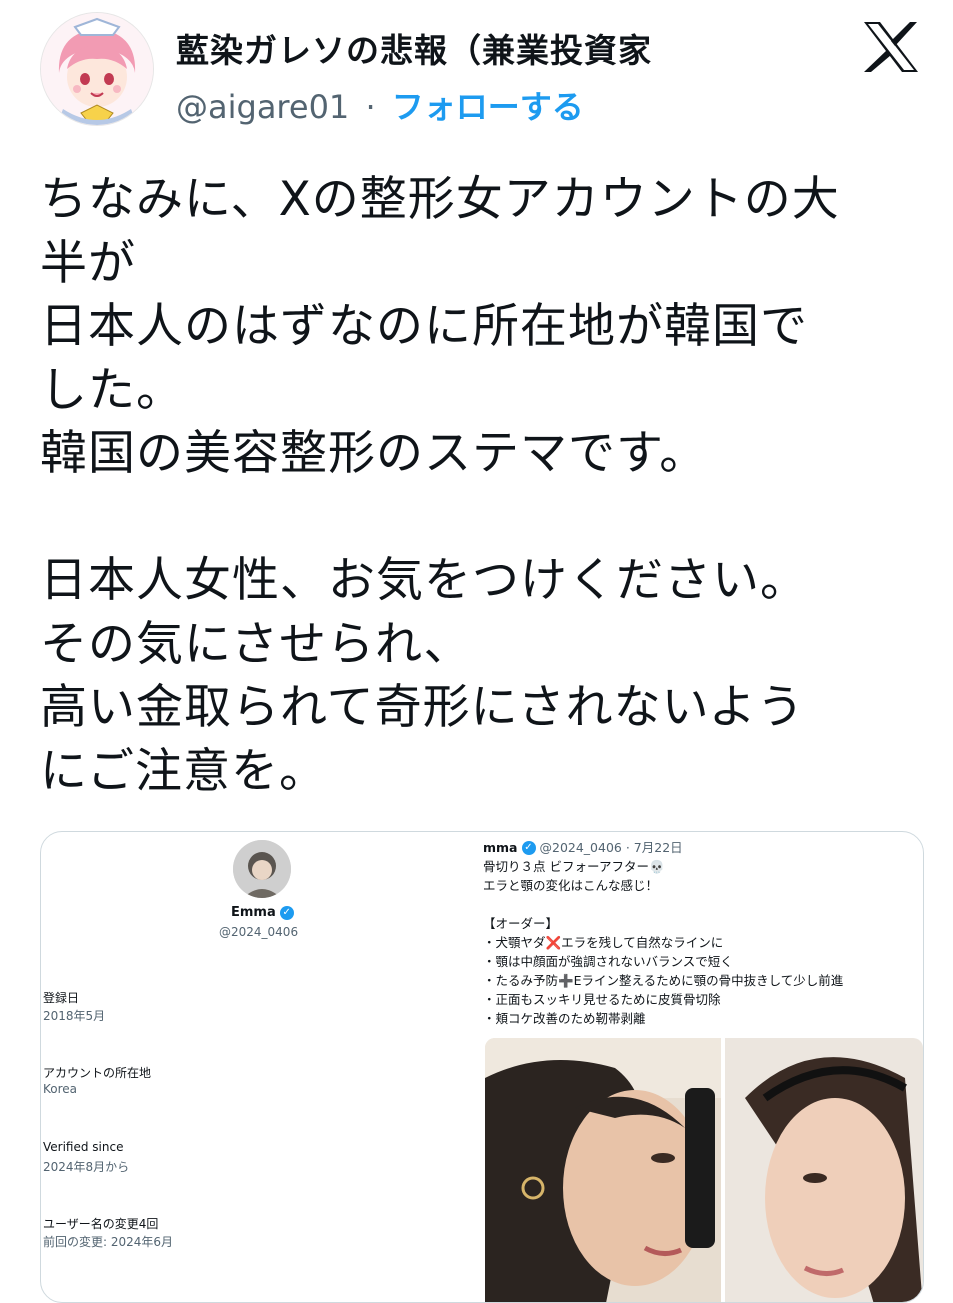 The height and width of the screenshot is (1303, 953). Describe the element at coordinates (500, 847) in the screenshot. I see `embedded-post-name: mma` at that location.